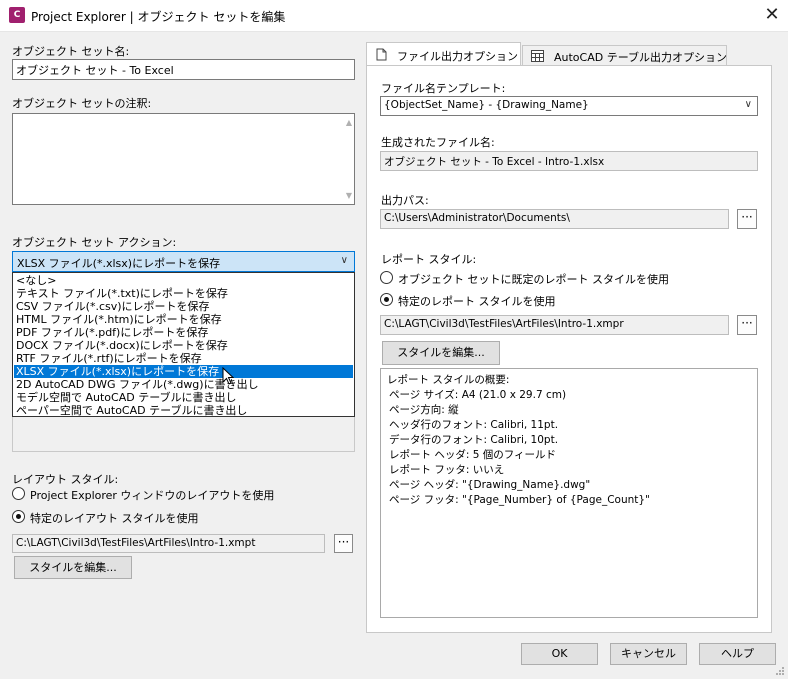 The height and width of the screenshot is (679, 788). Describe the element at coordinates (560, 300) in the screenshot. I see `report-radio-specific: 特定のレポート スタイルを使用` at that location.